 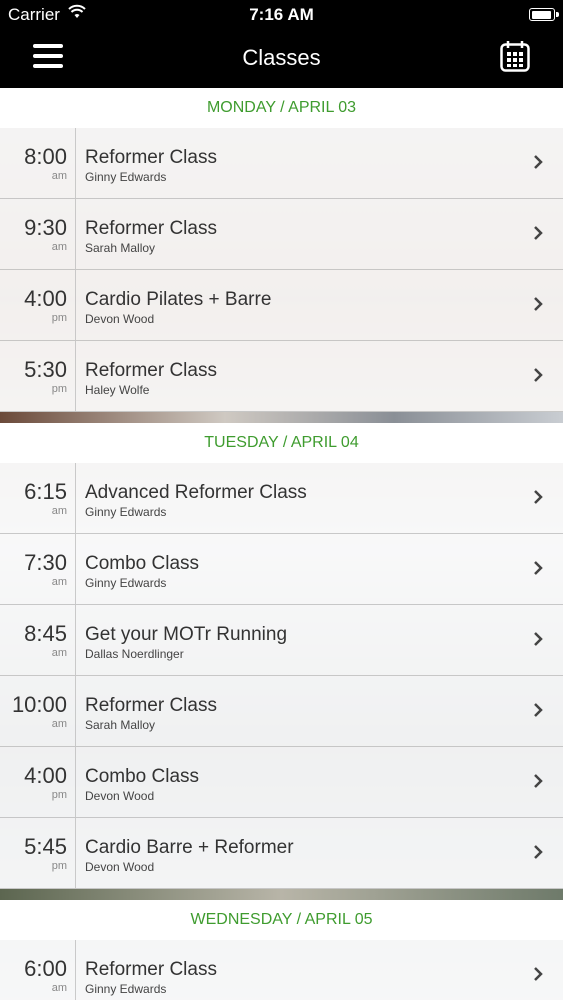 What do you see at coordinates (45, 491) in the screenshot?
I see `class-time: 6:15` at bounding box center [45, 491].